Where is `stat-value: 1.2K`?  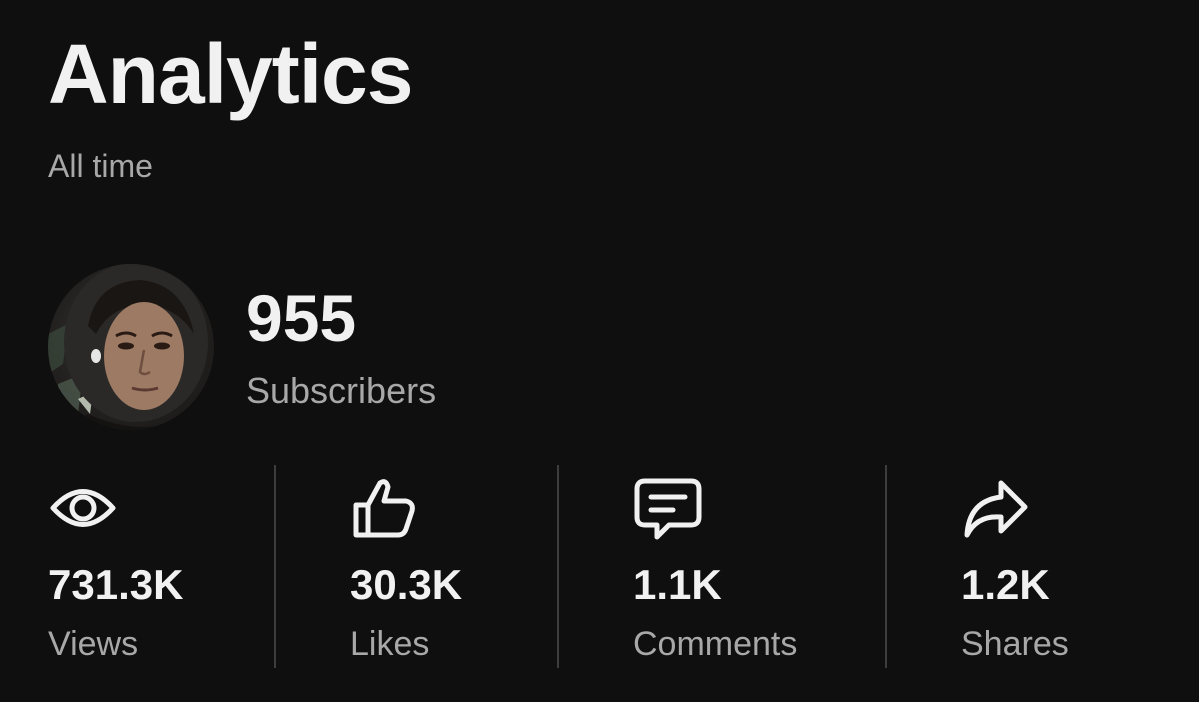
stat-value: 1.2K is located at coordinates (1005, 584).